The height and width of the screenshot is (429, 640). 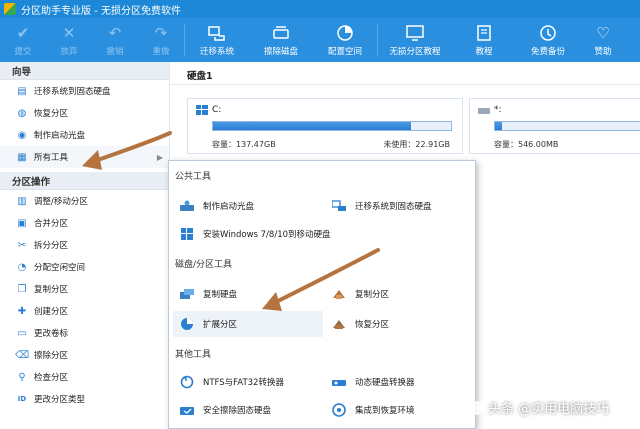 What do you see at coordinates (477, 407) in the screenshot?
I see `watermark-logo-icon` at bounding box center [477, 407].